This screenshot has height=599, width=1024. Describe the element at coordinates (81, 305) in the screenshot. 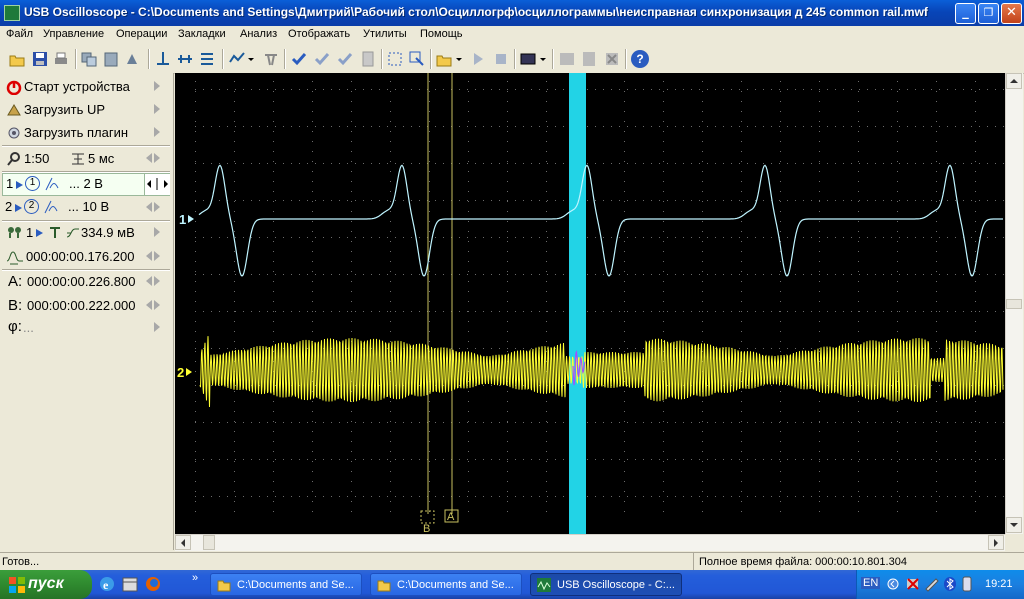

I see `cursor-b-time: 000:00:00.222.000` at that location.